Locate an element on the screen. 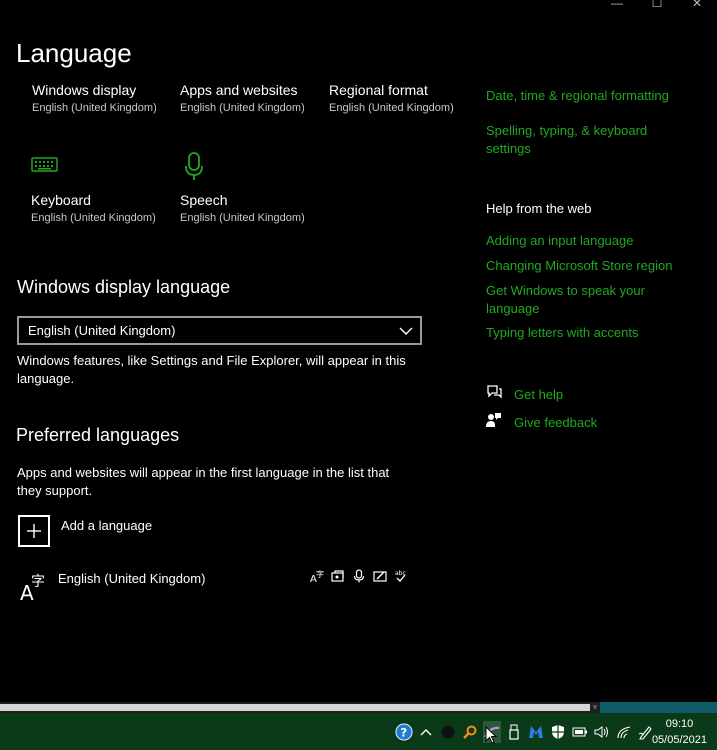  plus-icon is located at coordinates (34, 531).